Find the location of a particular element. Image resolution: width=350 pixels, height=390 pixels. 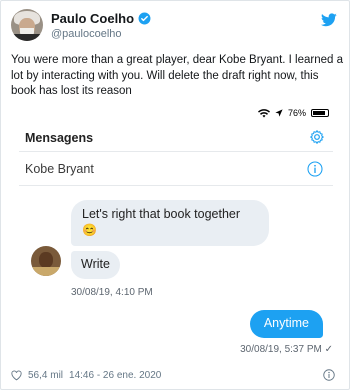

message-timestamp: 30/08/19, 4:10 PM is located at coordinates (112, 292).